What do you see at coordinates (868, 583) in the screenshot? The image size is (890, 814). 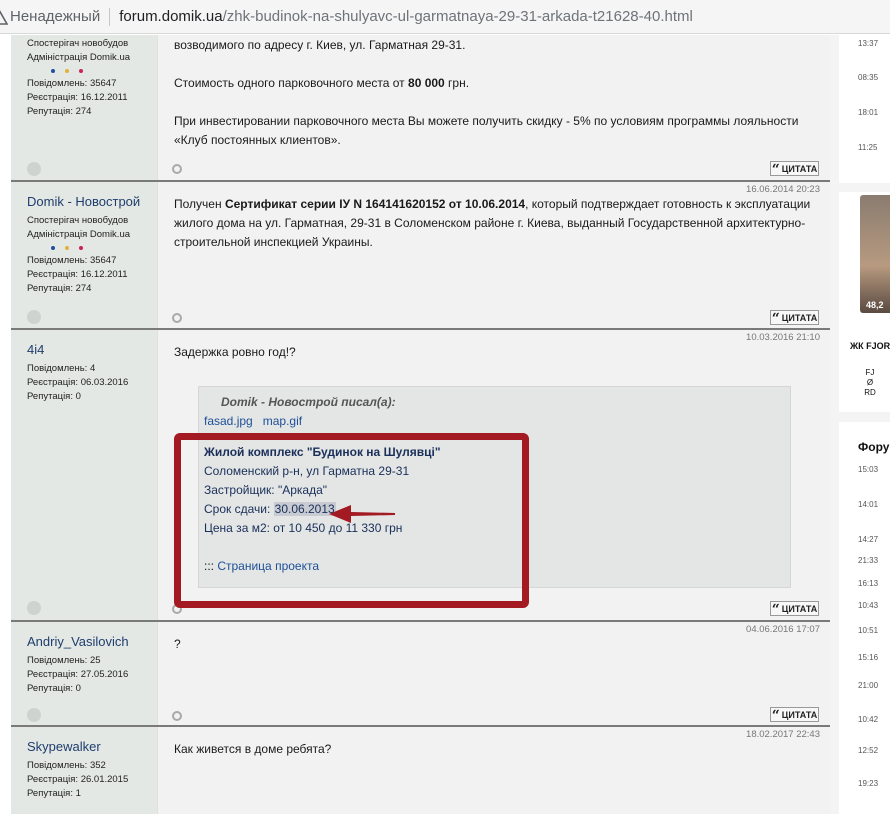 I see `forum-topic-item: 16:13К` at bounding box center [868, 583].